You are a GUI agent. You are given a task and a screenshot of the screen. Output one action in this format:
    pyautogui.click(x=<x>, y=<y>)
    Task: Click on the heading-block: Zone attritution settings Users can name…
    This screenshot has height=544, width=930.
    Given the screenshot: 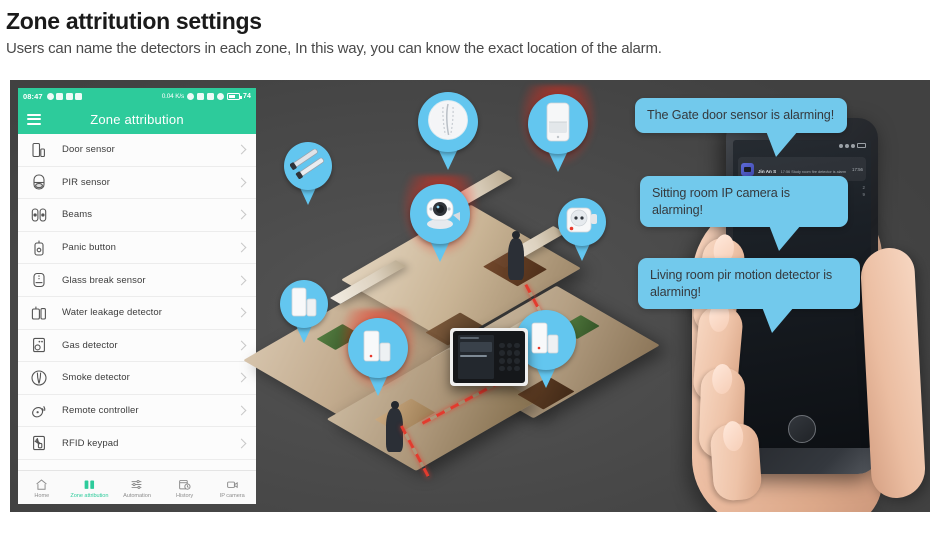 What is the action you would take?
    pyautogui.click(x=465, y=29)
    